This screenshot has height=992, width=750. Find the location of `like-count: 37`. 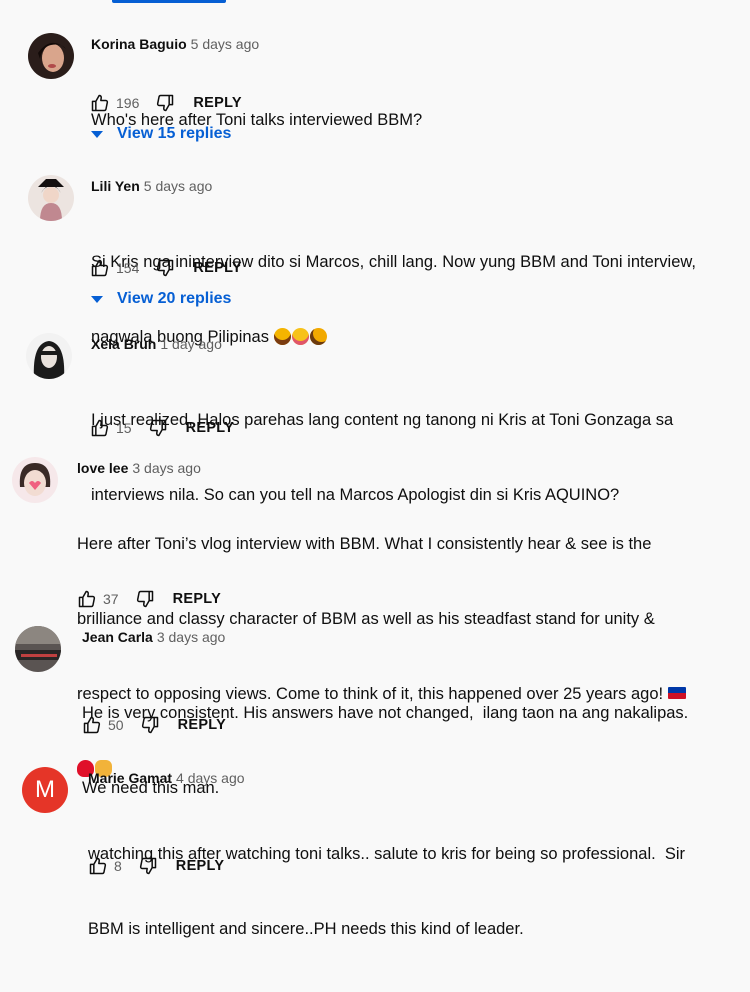

like-count: 37 is located at coordinates (111, 599).